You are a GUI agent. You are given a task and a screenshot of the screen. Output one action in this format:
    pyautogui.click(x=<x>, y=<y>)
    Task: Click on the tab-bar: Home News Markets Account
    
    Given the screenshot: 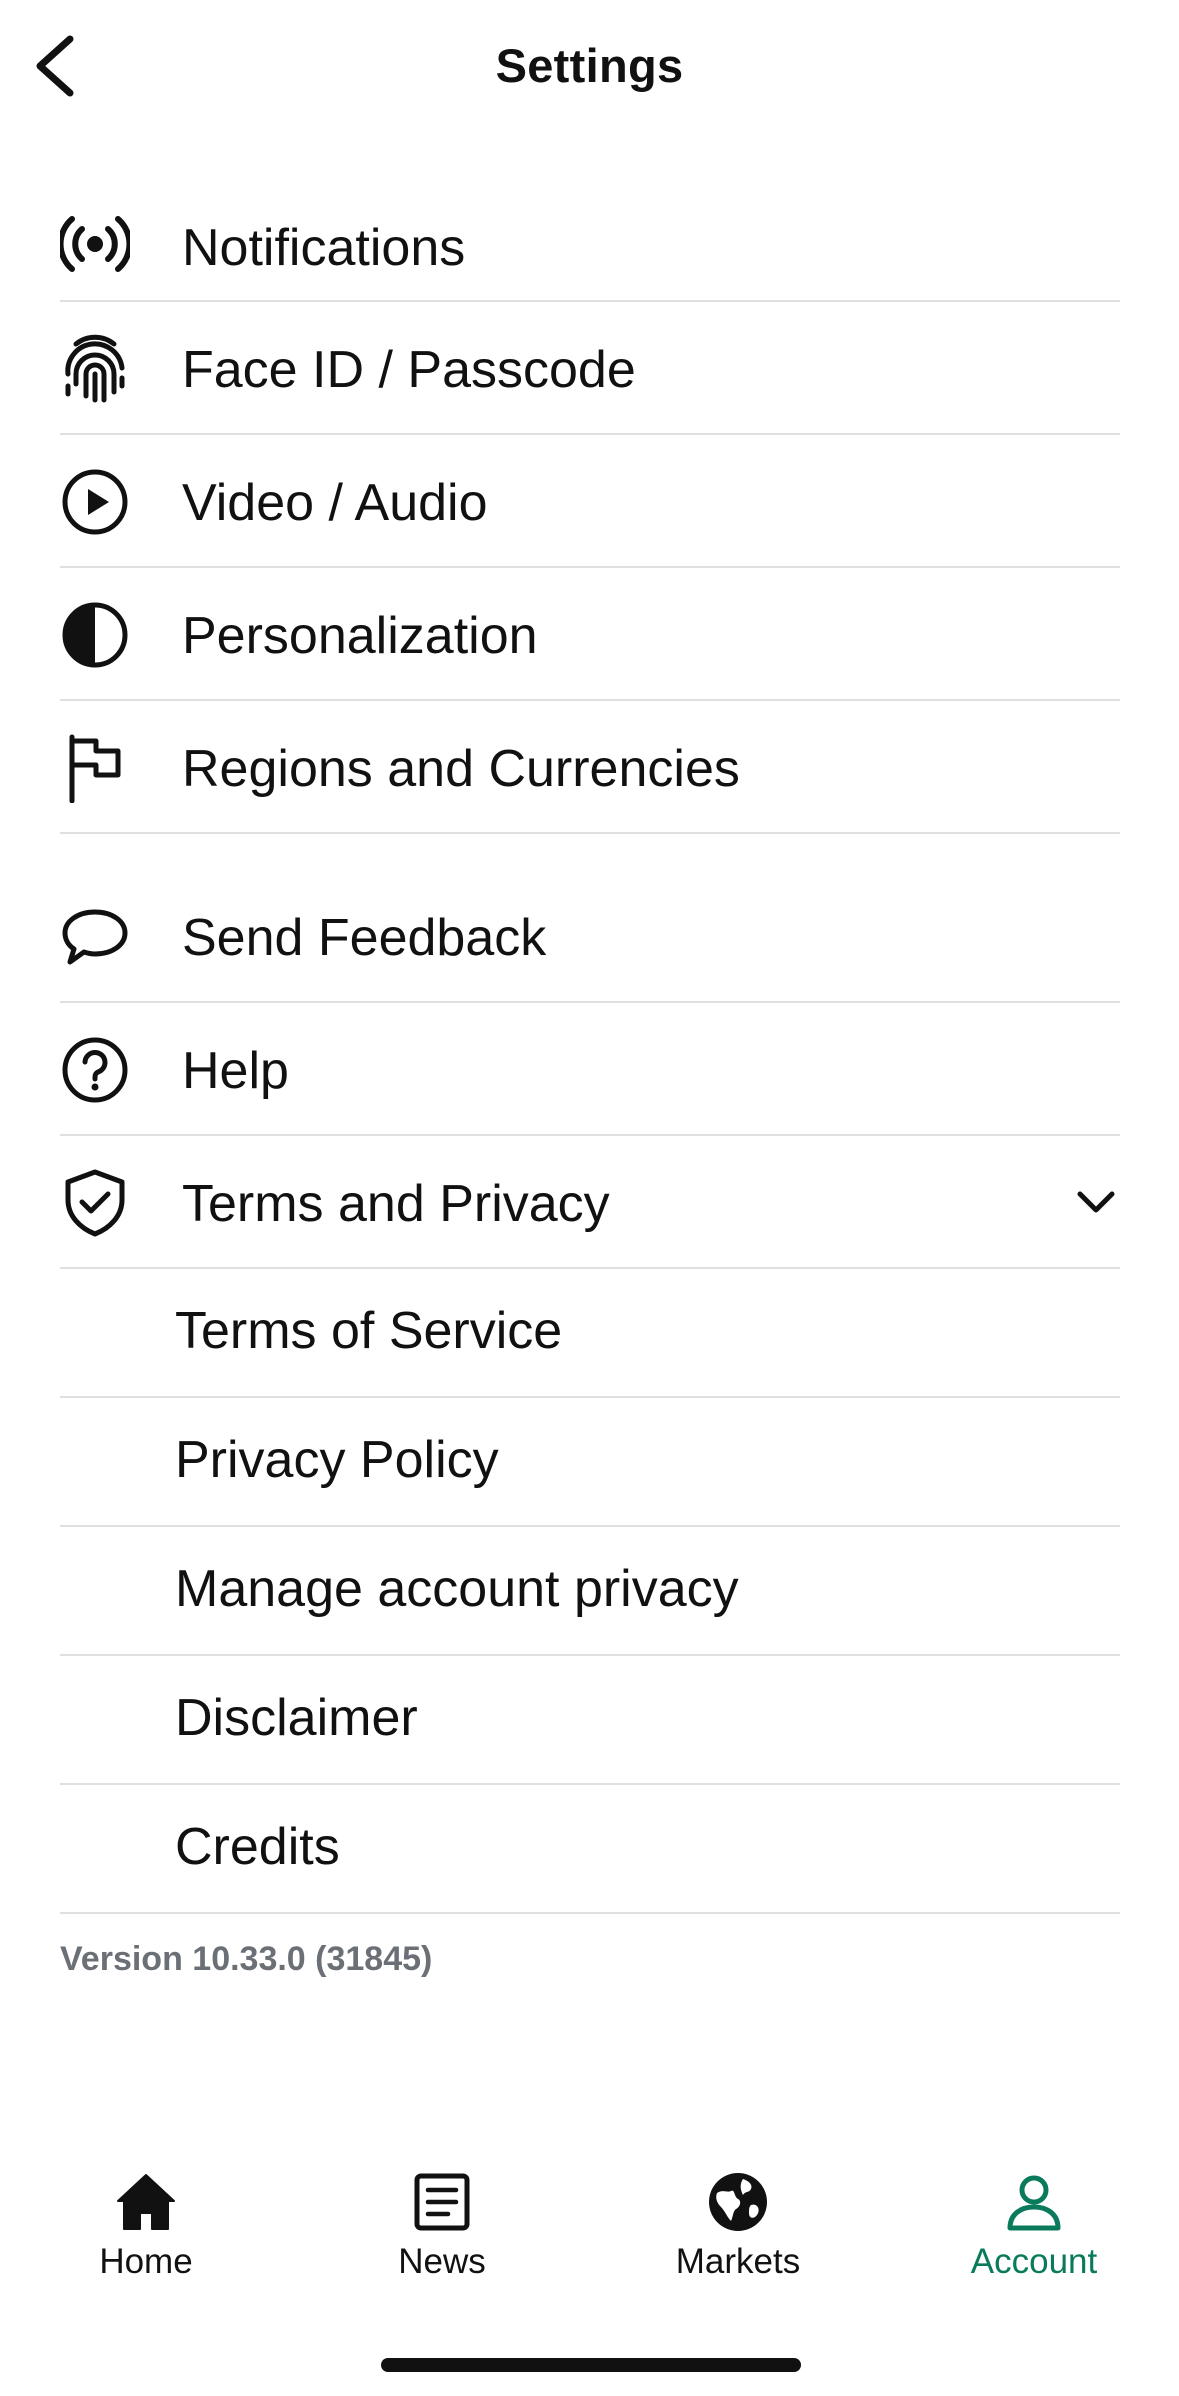 What is the action you would take?
    pyautogui.click(x=589, y=2225)
    